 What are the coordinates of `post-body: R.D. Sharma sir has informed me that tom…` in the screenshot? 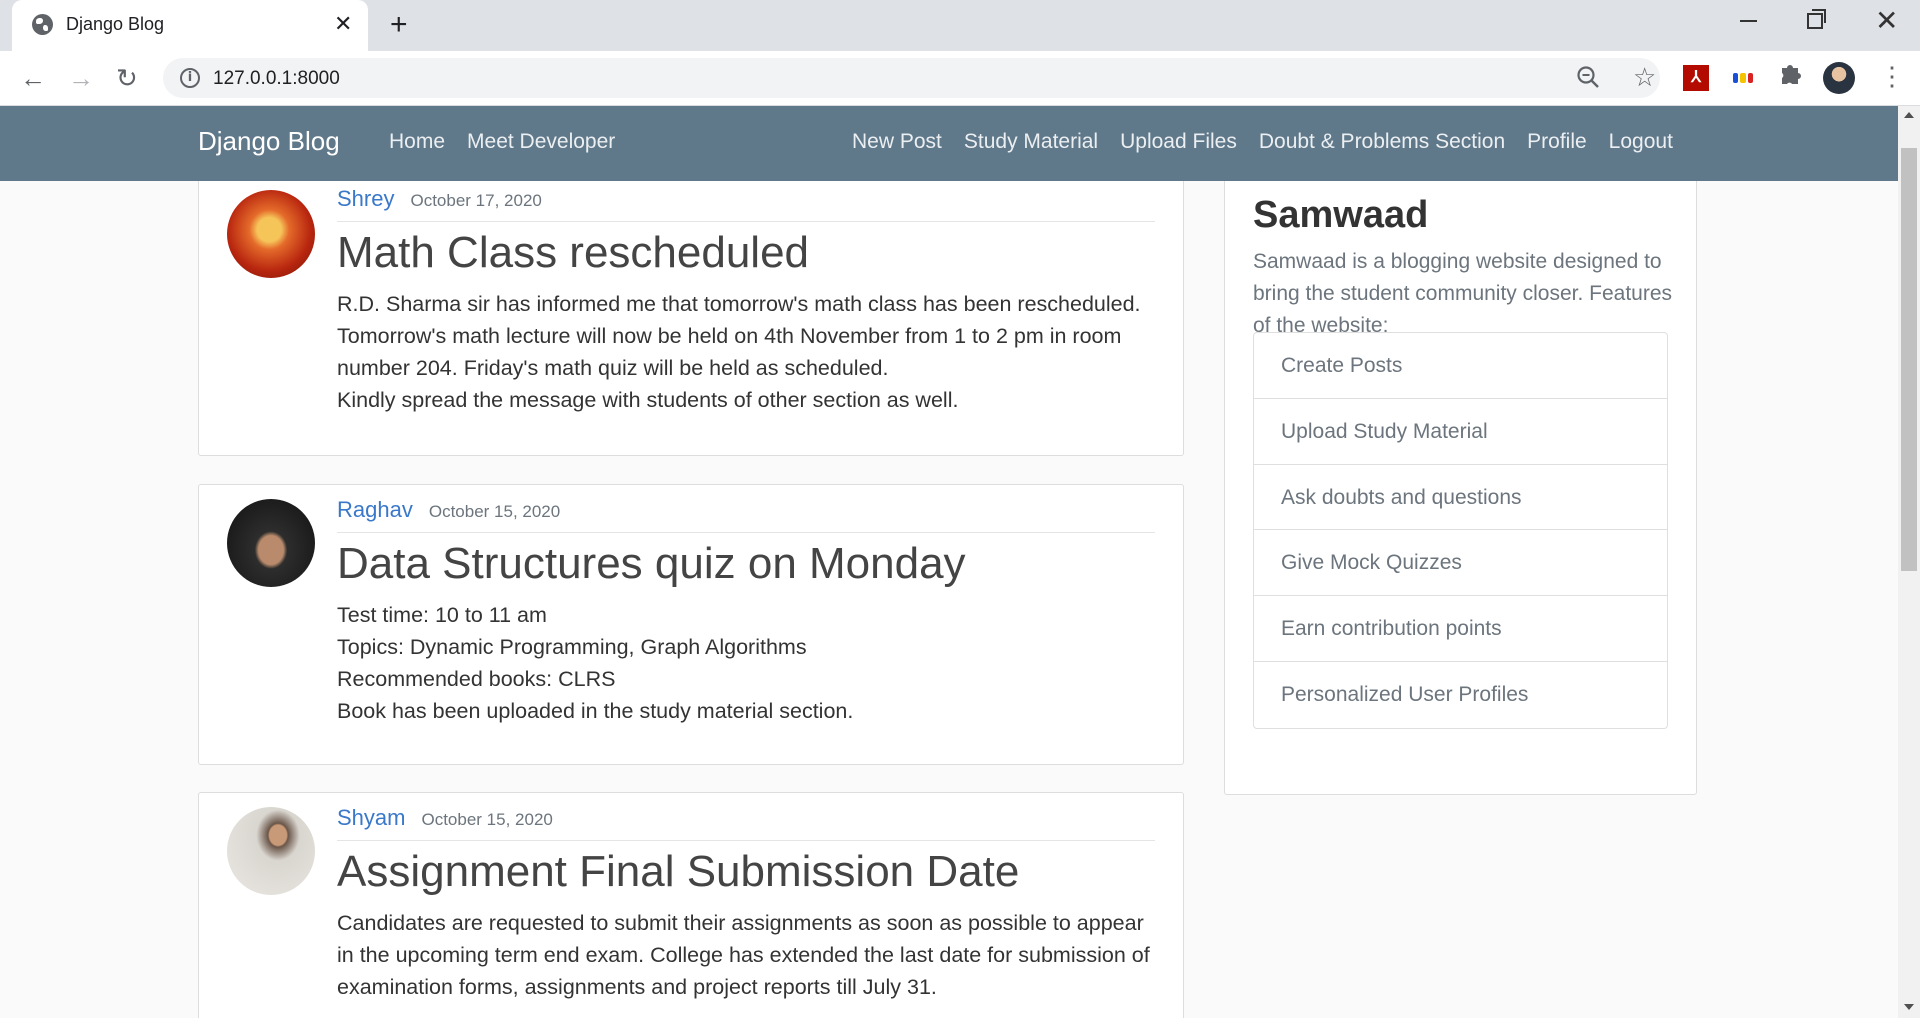 It's located at (746, 352).